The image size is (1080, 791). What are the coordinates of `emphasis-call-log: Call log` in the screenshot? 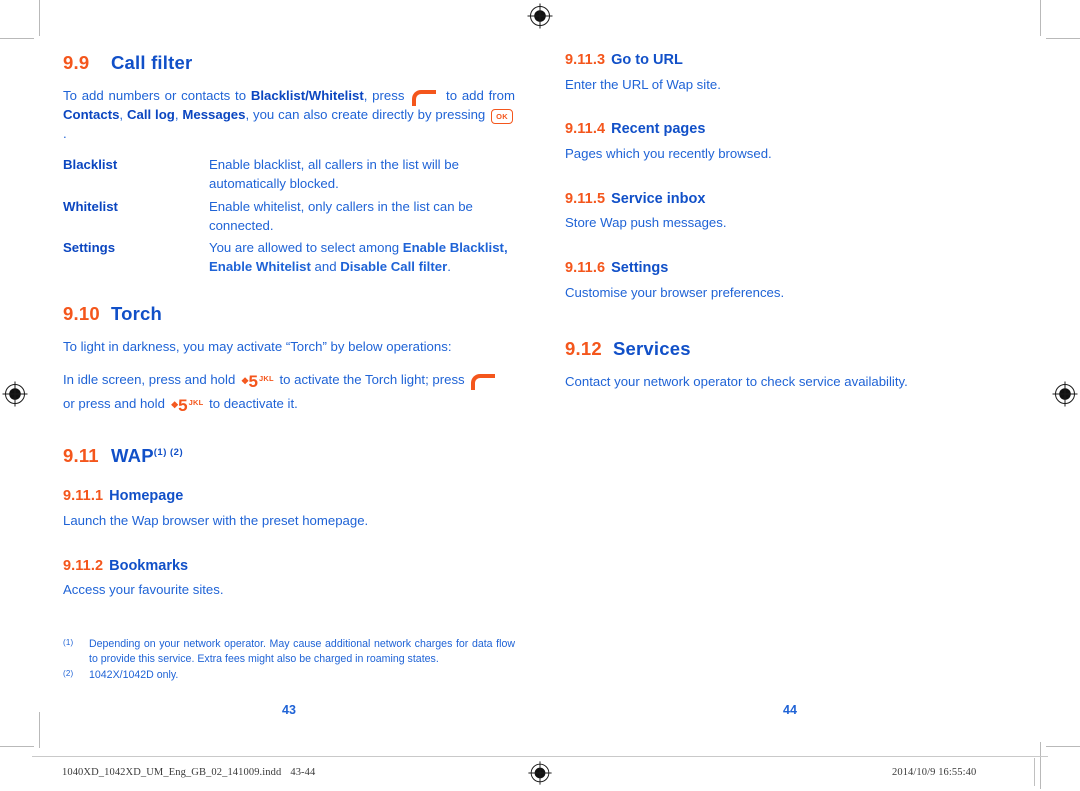 It's located at (150, 114).